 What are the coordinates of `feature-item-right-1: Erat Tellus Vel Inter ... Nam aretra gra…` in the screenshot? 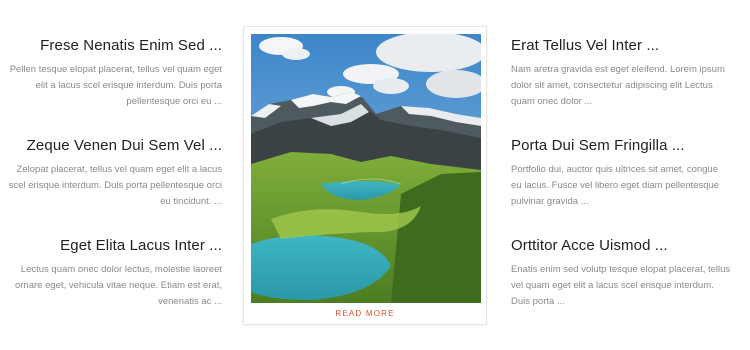 It's located at (622, 73).